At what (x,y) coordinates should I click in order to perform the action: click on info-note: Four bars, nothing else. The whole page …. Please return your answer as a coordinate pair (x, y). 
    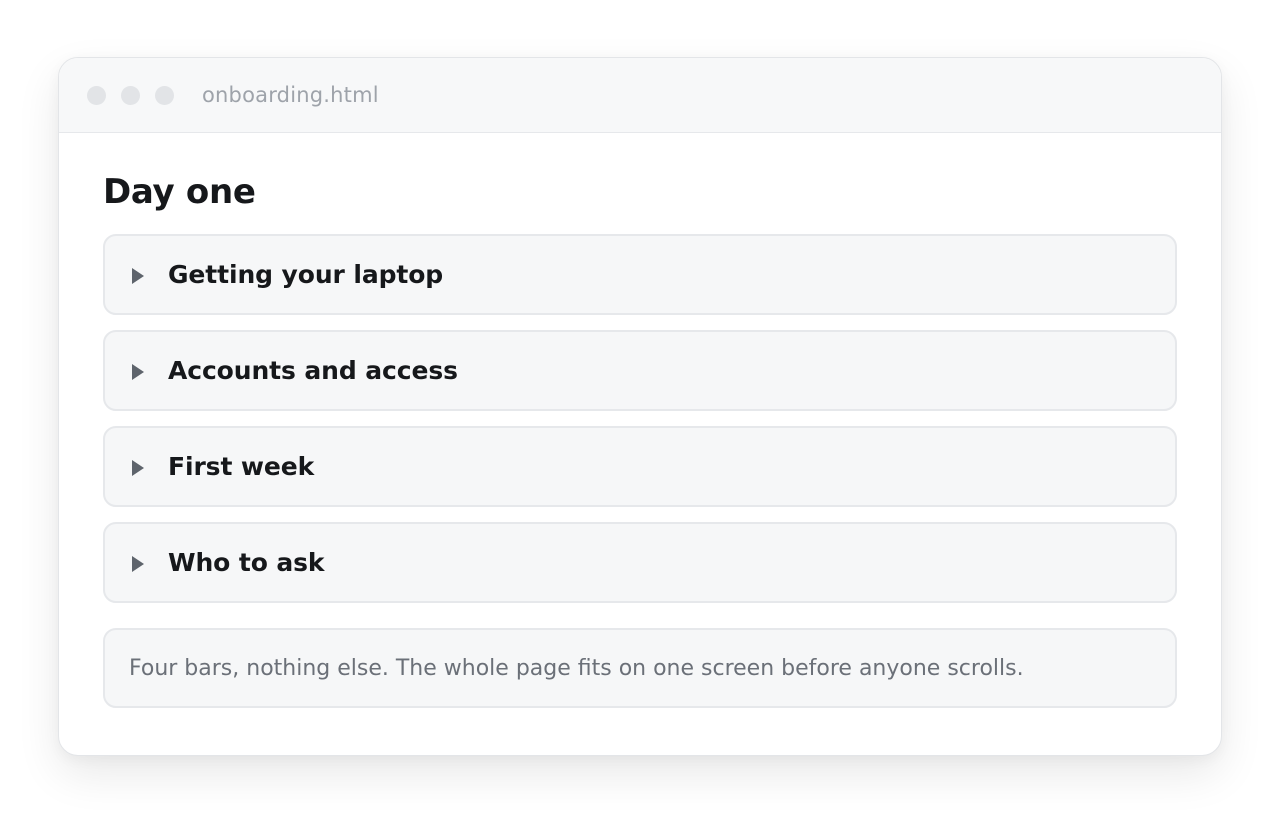
    Looking at the image, I should click on (640, 668).